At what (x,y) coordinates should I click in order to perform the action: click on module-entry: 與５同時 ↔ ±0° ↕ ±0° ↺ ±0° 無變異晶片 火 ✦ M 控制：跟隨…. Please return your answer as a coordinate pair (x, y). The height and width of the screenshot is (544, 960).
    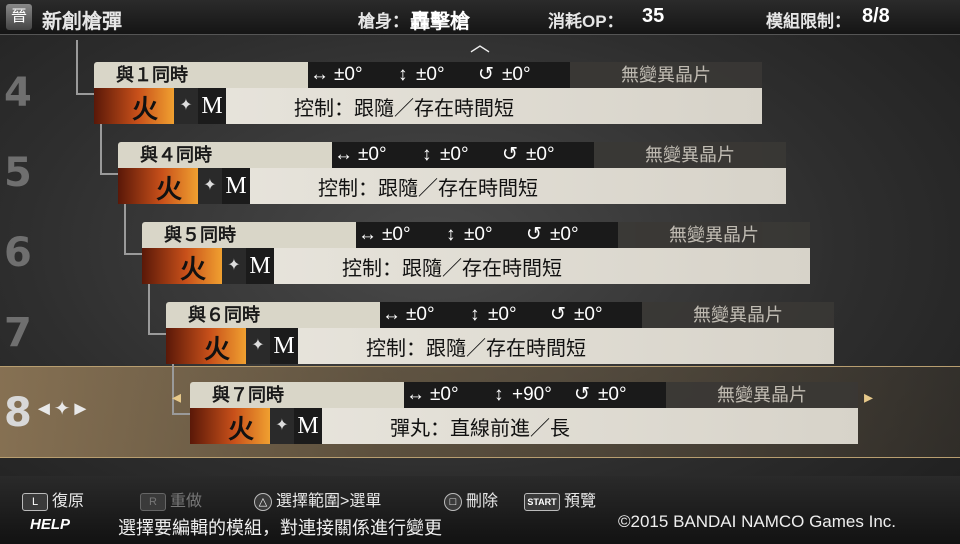
    Looking at the image, I should click on (476, 253).